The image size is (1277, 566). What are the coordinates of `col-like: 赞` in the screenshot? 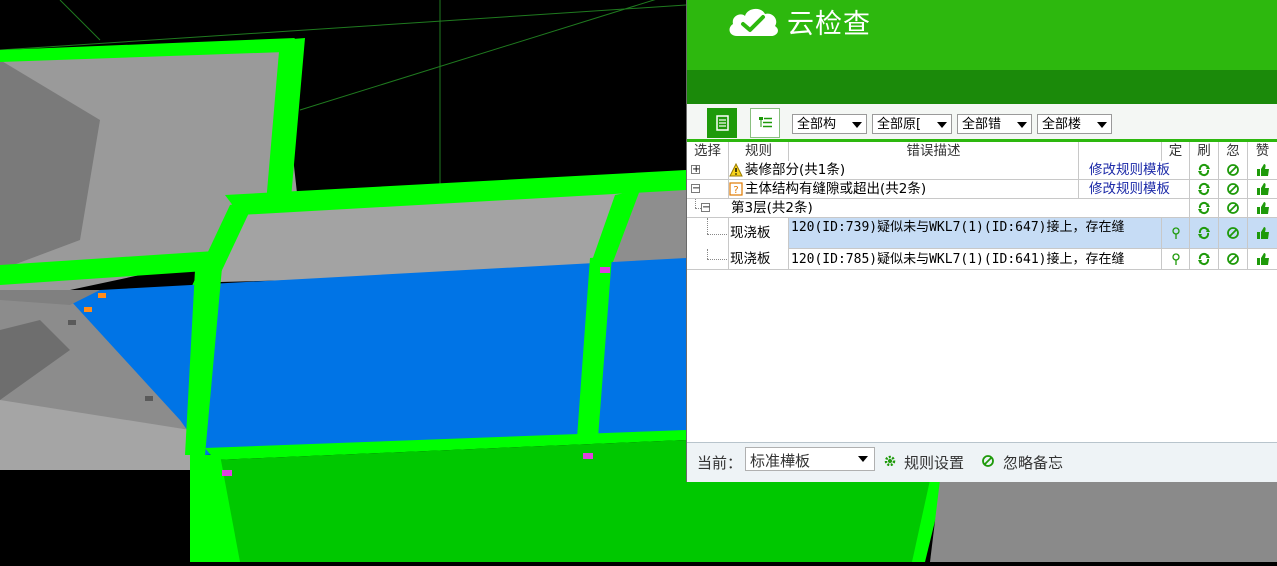 It's located at (1262, 151).